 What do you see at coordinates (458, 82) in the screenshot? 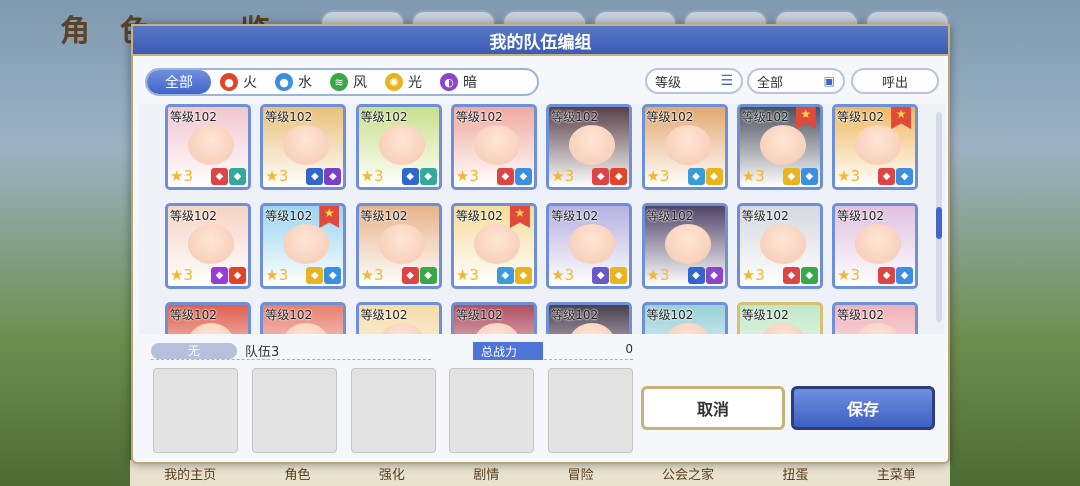
I see `element-tab-dark: ◐ 暗` at bounding box center [458, 82].